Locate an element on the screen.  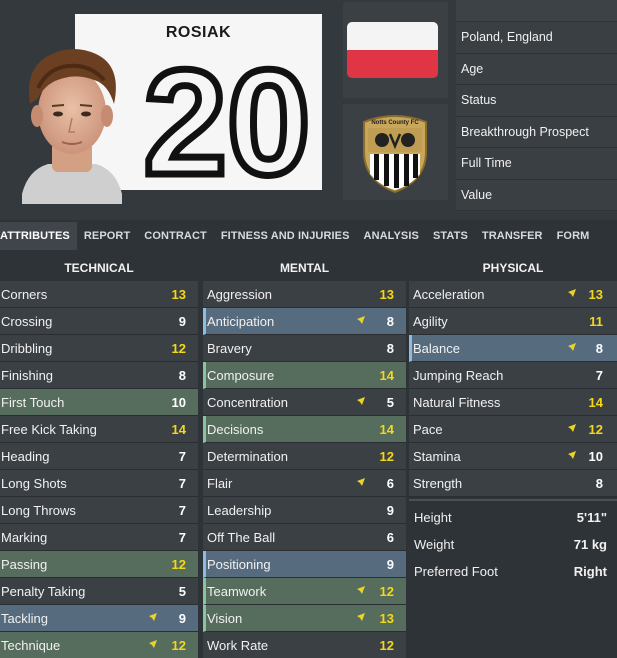
attribute-value: 8 is located at coordinates (390, 321).